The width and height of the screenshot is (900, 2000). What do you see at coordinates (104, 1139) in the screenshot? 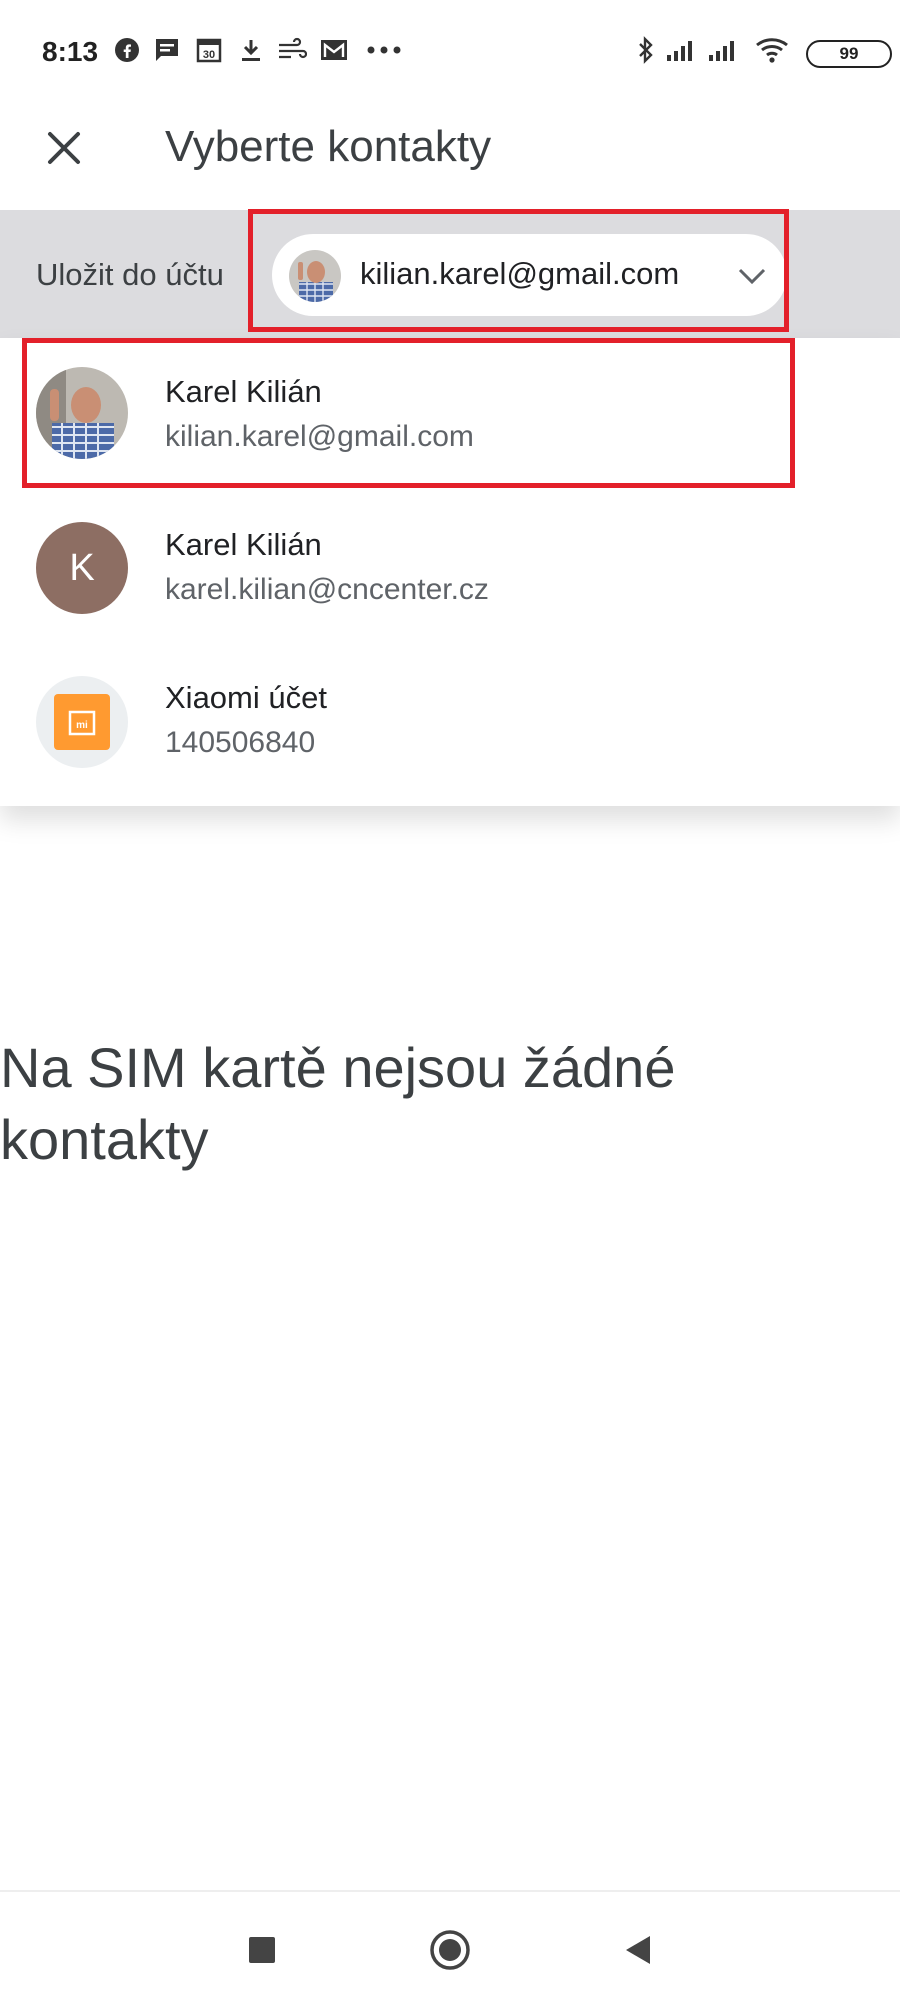
I see `empty-state-line: kontakty` at bounding box center [104, 1139].